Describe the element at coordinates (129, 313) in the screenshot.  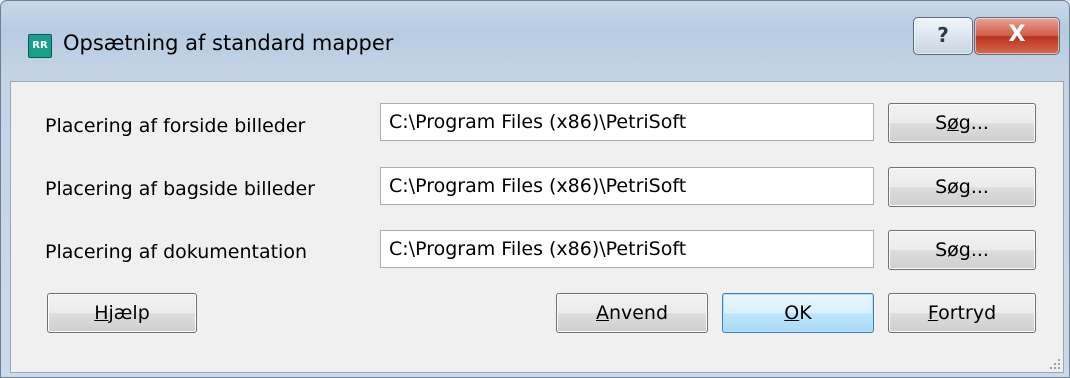
I see `help-label-rest: jælp` at that location.